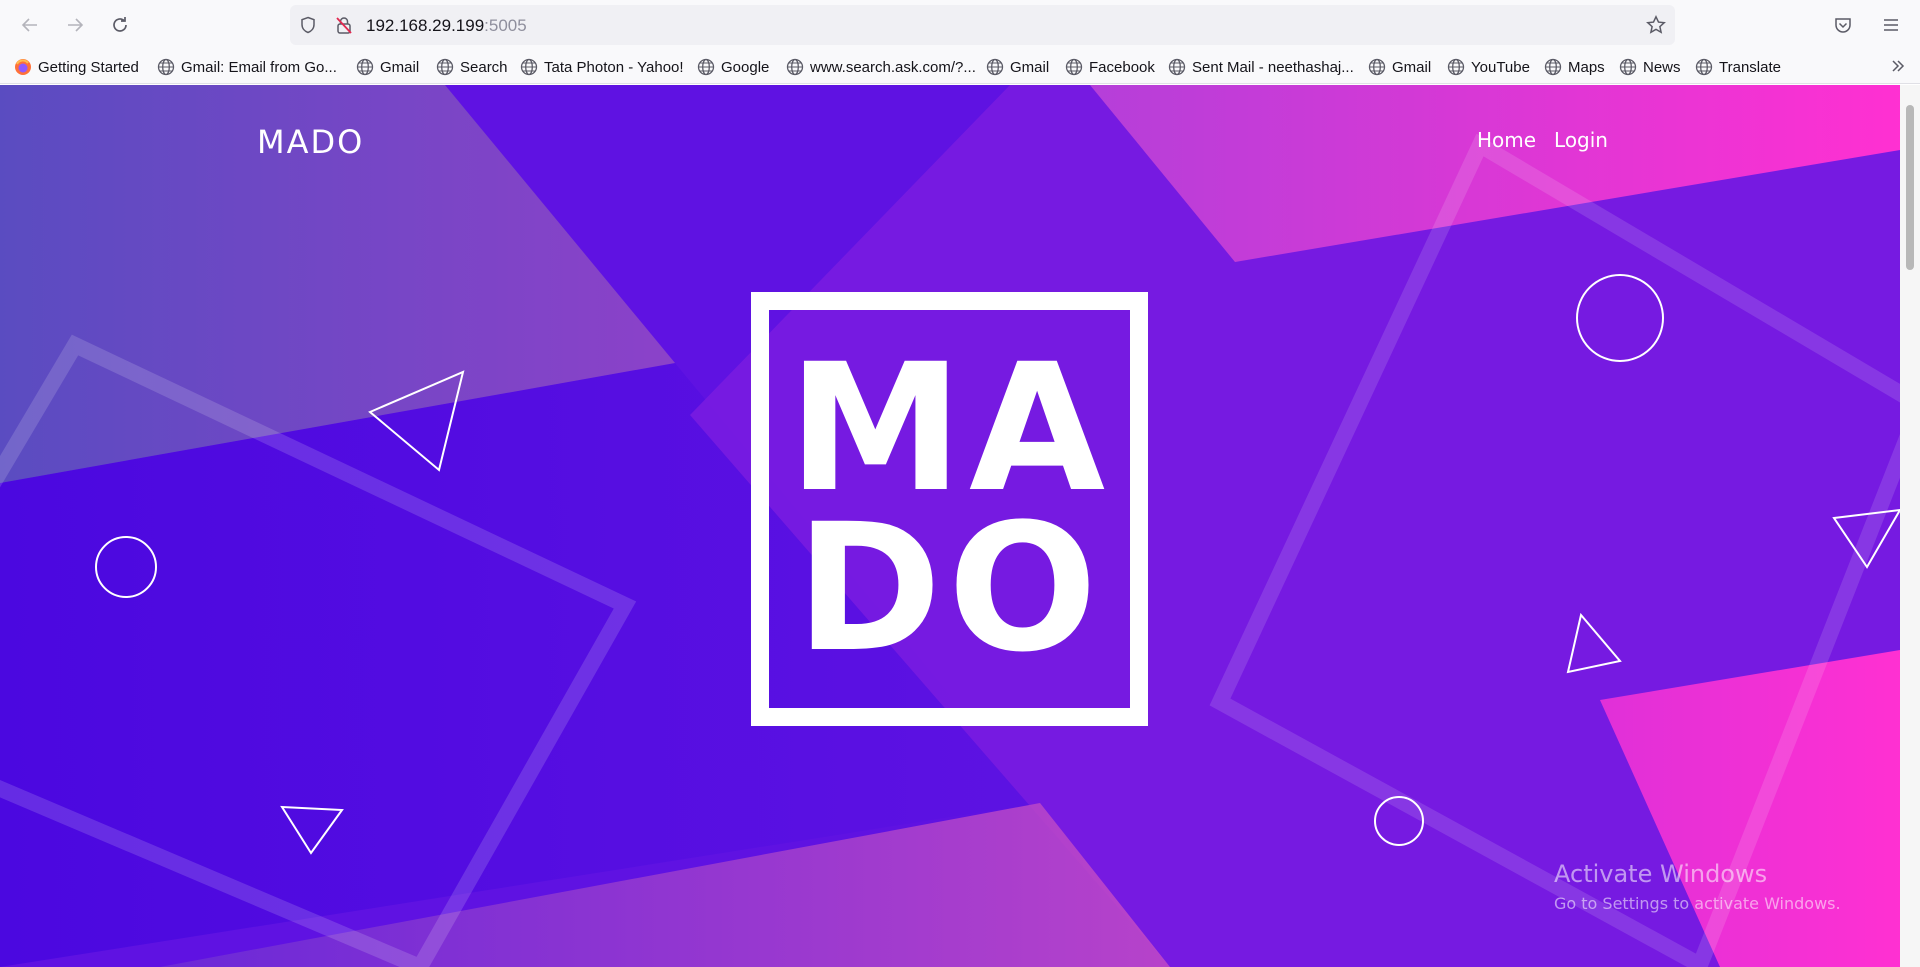  I want to click on bookmark-label: Search, so click(484, 67).